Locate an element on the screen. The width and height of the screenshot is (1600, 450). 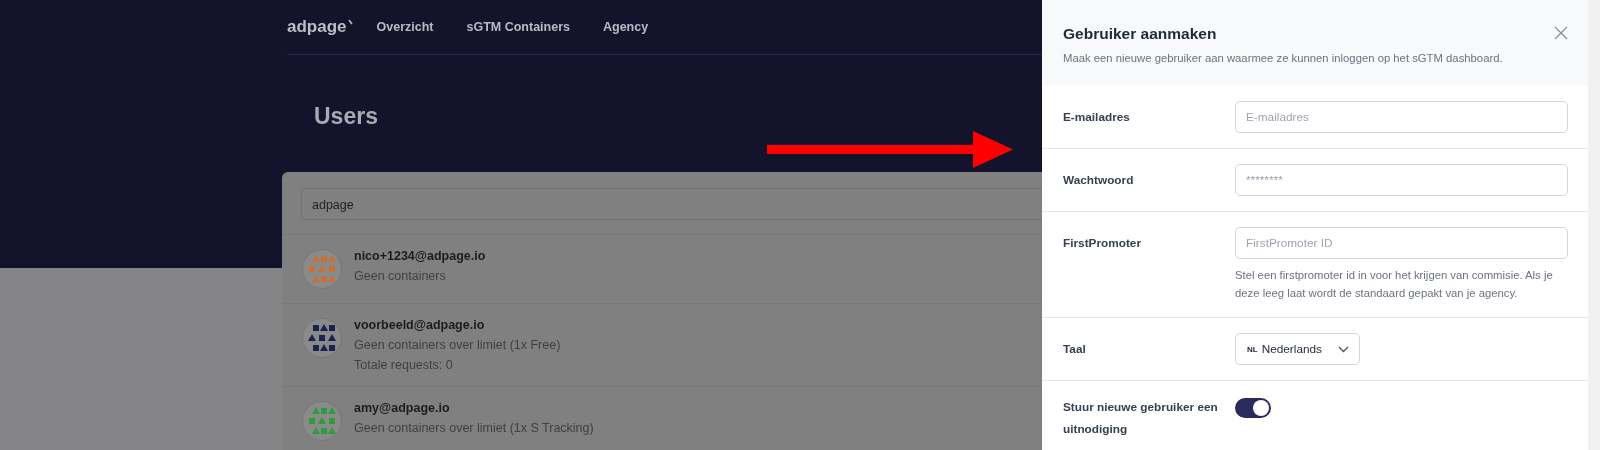
panel-title: Gebruiker aanmaken is located at coordinates (1140, 34).